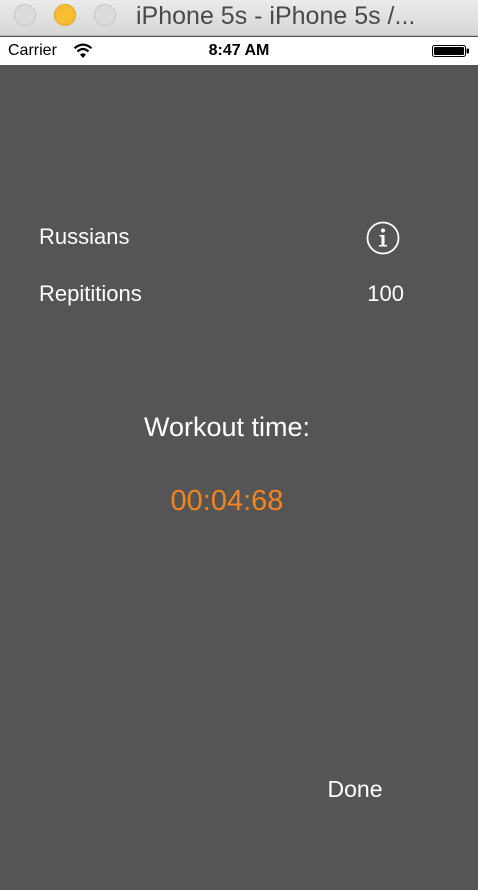  What do you see at coordinates (65, 15) in the screenshot?
I see `minimize-window-button` at bounding box center [65, 15].